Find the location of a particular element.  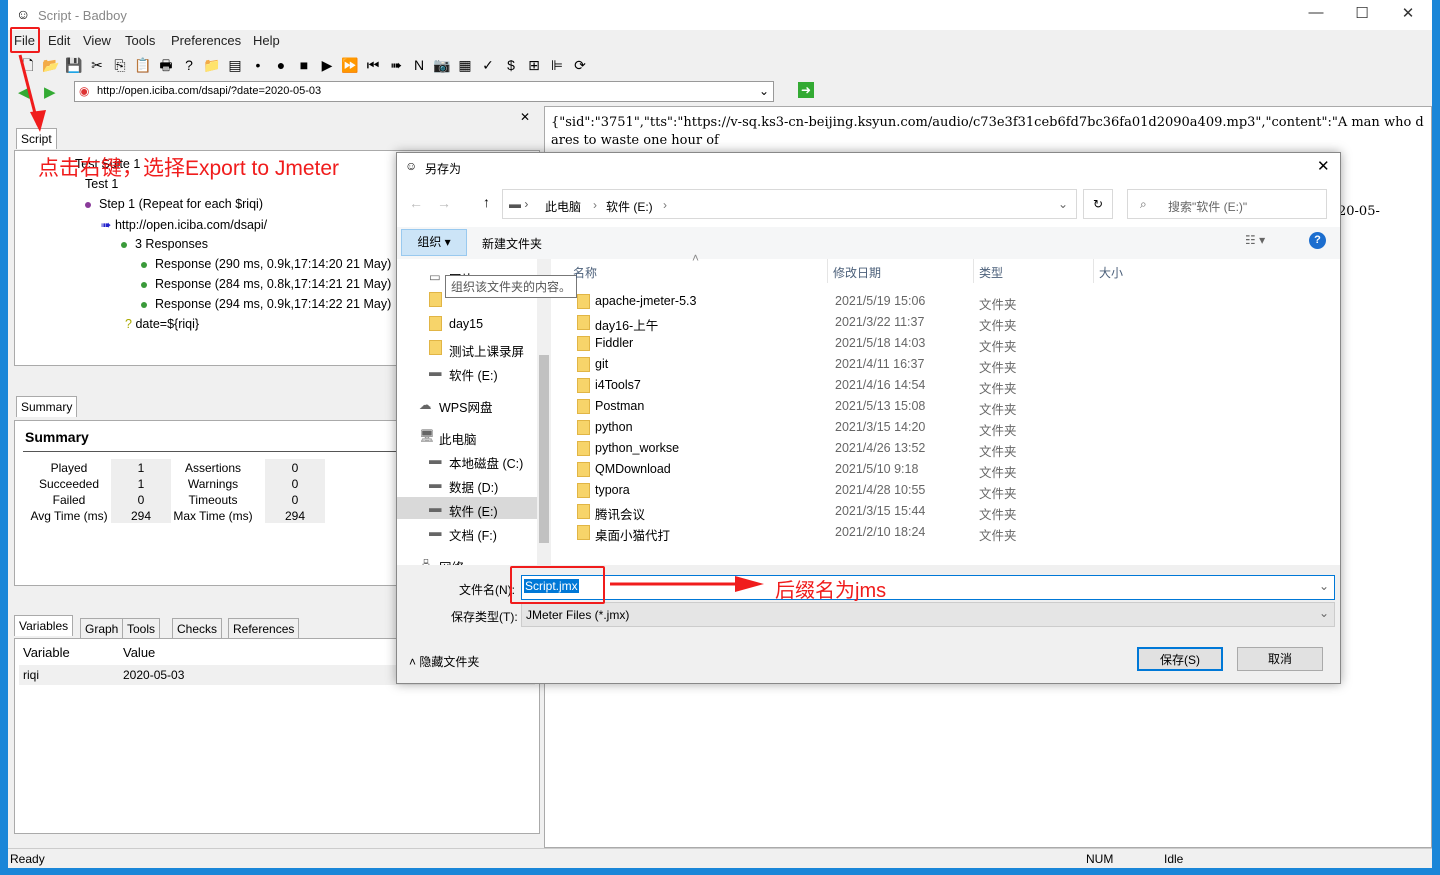

annotation-suffix: 后缀名为jms is located at coordinates (831, 591).